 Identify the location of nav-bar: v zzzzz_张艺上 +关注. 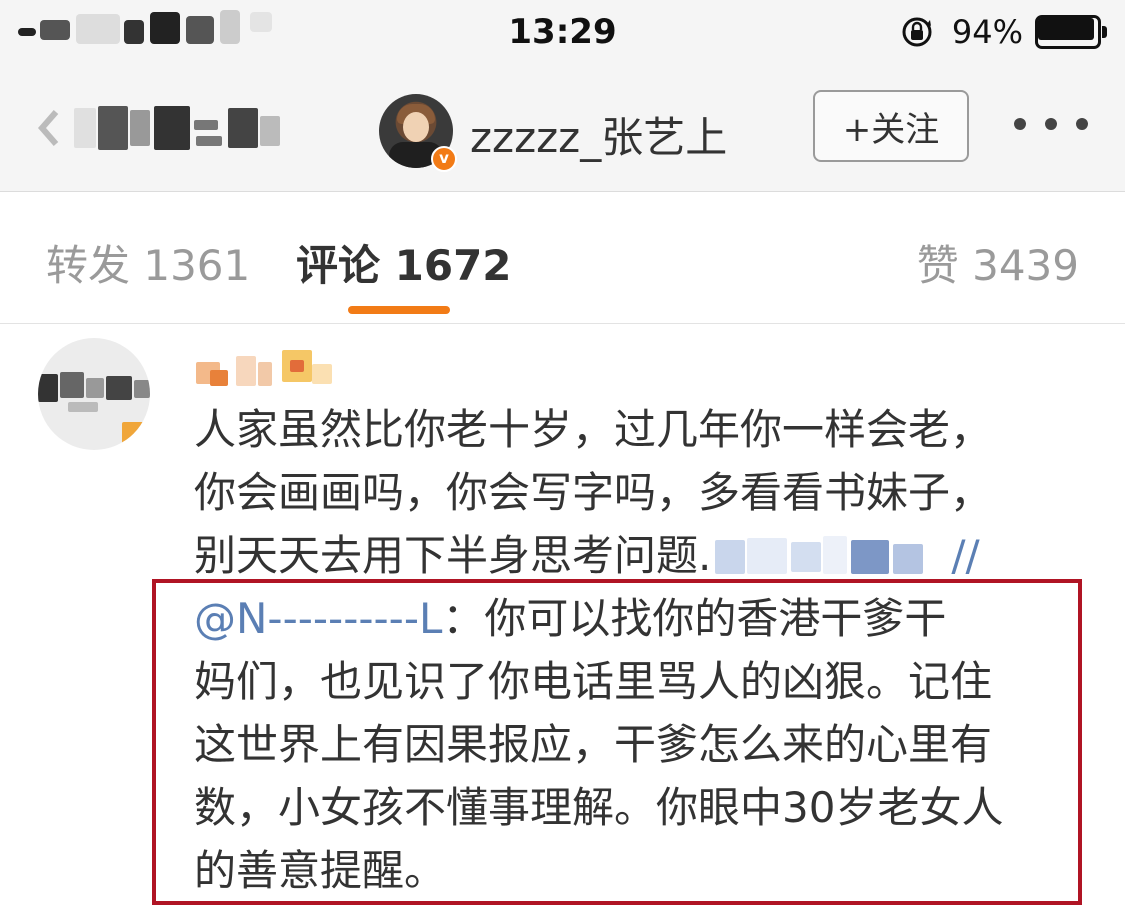
(562, 129).